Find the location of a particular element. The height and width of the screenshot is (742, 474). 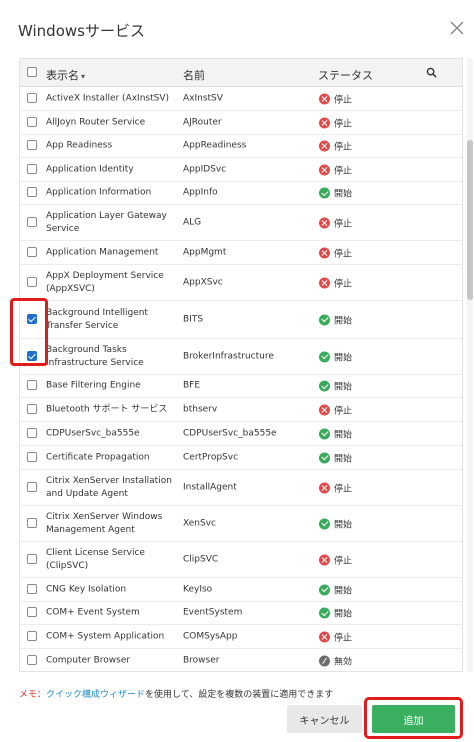

cell-service-name: AppMgmt is located at coordinates (205, 252).